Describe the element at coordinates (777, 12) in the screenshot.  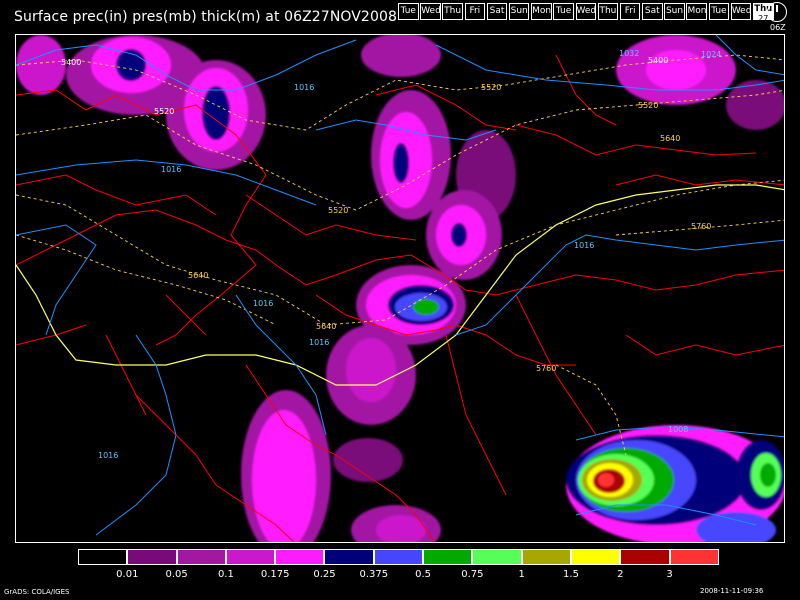
I see `clock-icon` at that location.